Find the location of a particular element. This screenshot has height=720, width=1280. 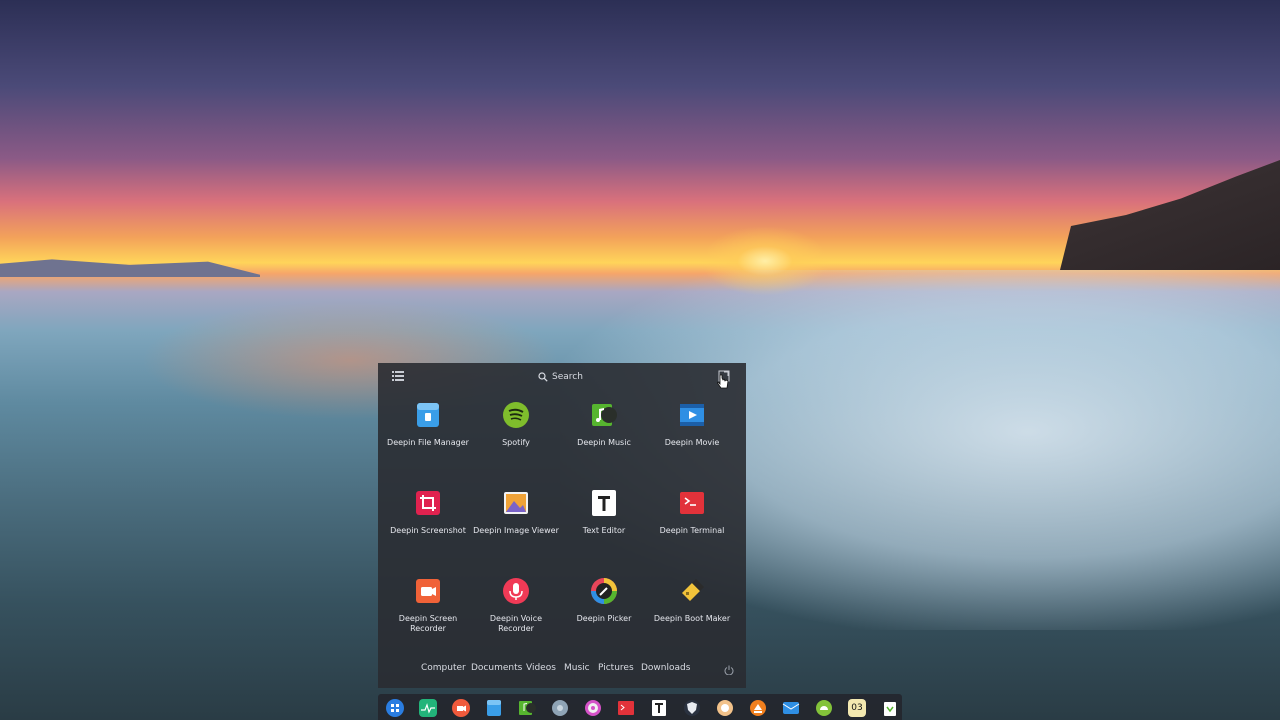

footer-documents: Documents is located at coordinates (496, 668).